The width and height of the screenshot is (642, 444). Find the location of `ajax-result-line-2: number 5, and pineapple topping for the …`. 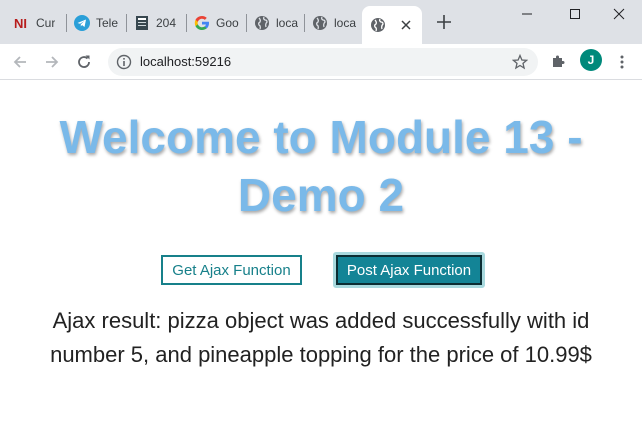

ajax-result-line-2: number 5, and pineapple topping for the … is located at coordinates (321, 354).